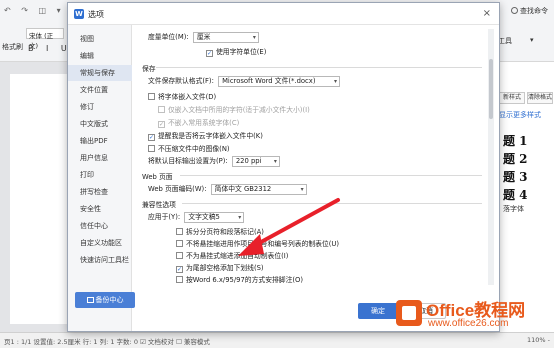 The width and height of the screenshot is (554, 348). What do you see at coordinates (90, 300) in the screenshot?
I see `backup-icon` at bounding box center [90, 300].